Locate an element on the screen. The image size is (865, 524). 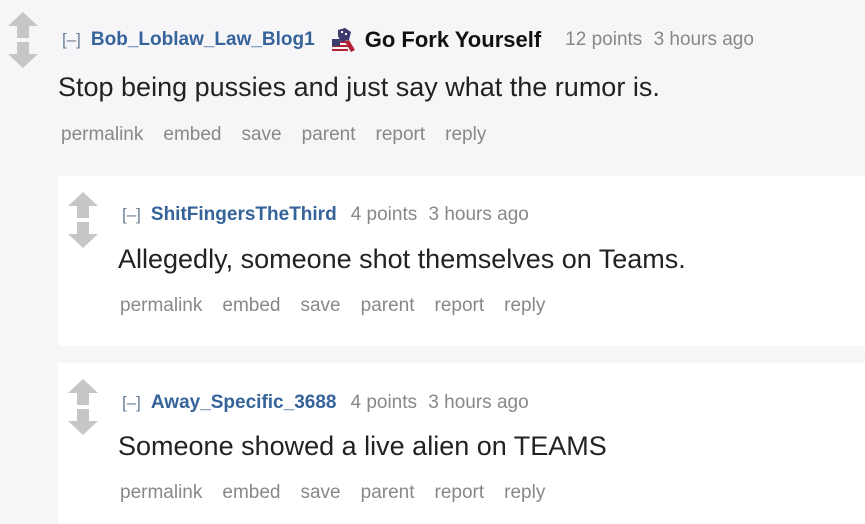
author-link: Away_Specific_3688 is located at coordinates (244, 403).